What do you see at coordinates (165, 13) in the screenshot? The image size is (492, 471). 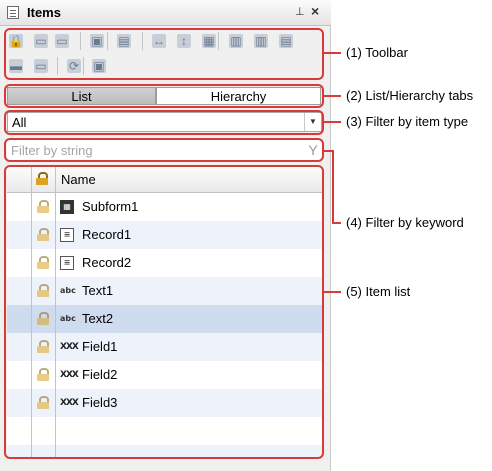 I see `panel-titlebar: Items ⊥ ×` at bounding box center [165, 13].